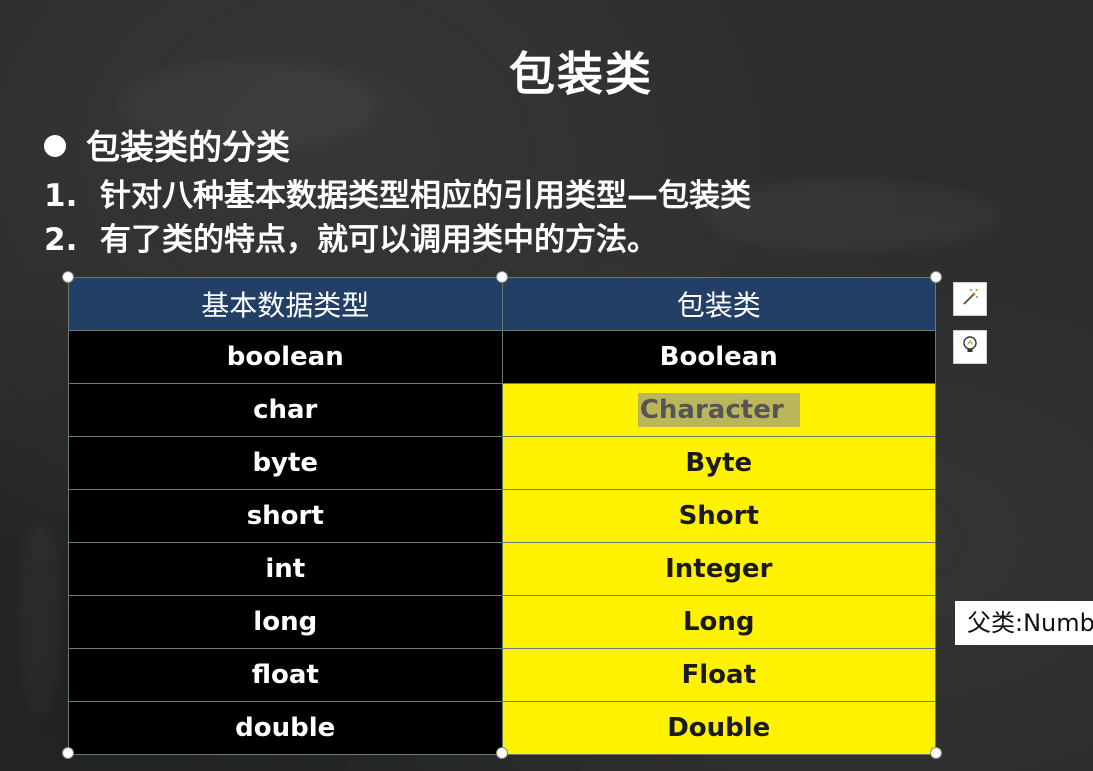 The image size is (1093, 771). What do you see at coordinates (581, 74) in the screenshot?
I see `slide-title: 包装类` at bounding box center [581, 74].